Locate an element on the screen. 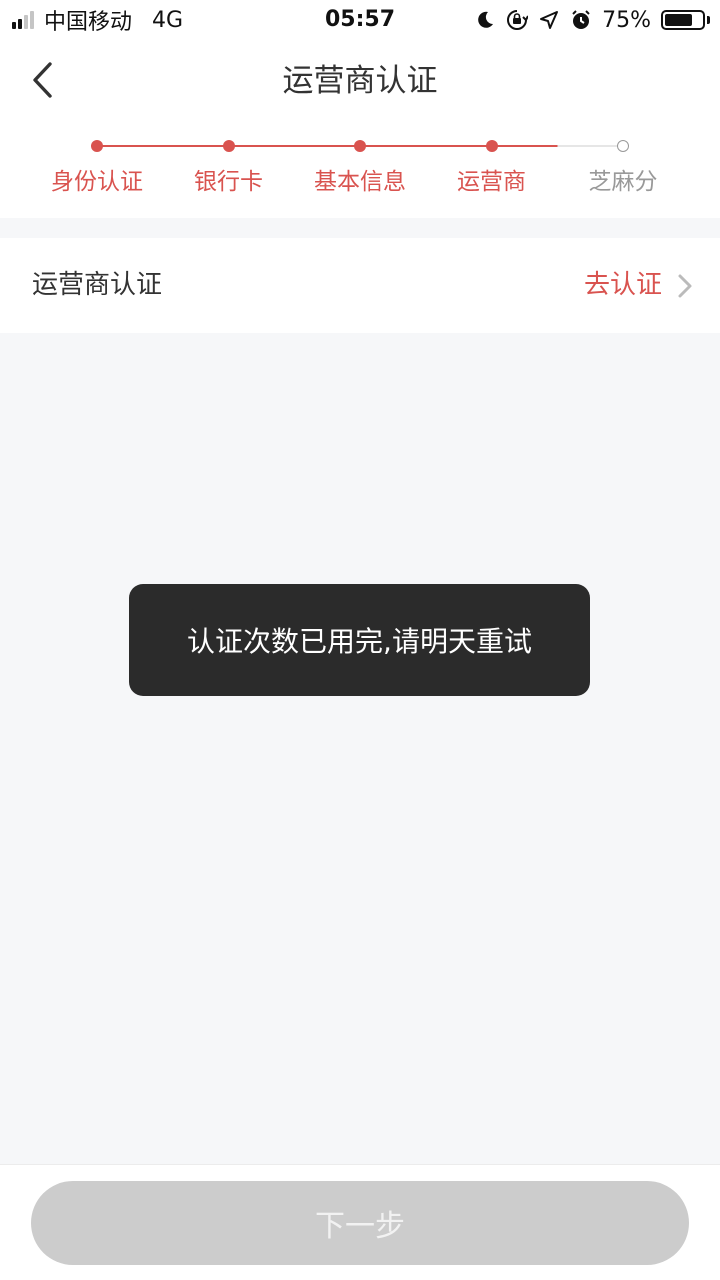  chevron-left-icon is located at coordinates (42, 80).